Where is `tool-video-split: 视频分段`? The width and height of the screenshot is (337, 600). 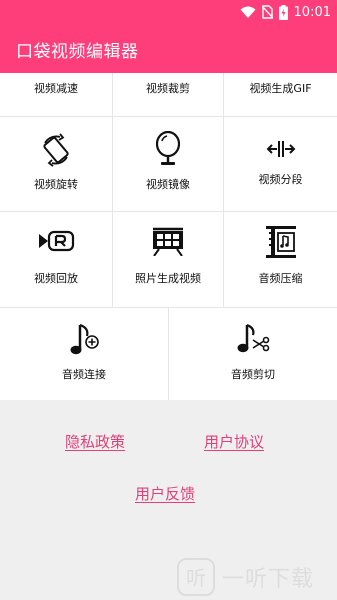
tool-video-split: 视频分段 is located at coordinates (280, 164).